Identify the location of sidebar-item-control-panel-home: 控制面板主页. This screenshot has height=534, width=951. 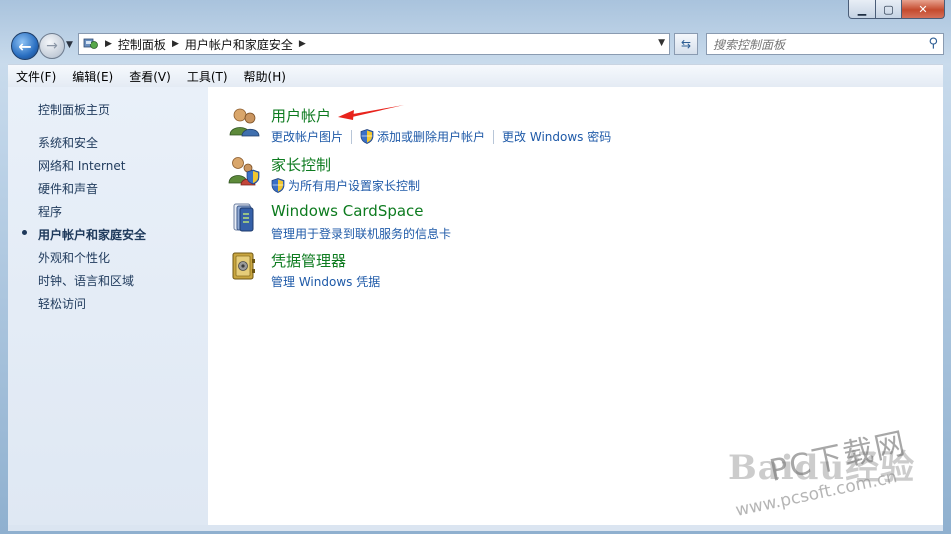
(74, 109).